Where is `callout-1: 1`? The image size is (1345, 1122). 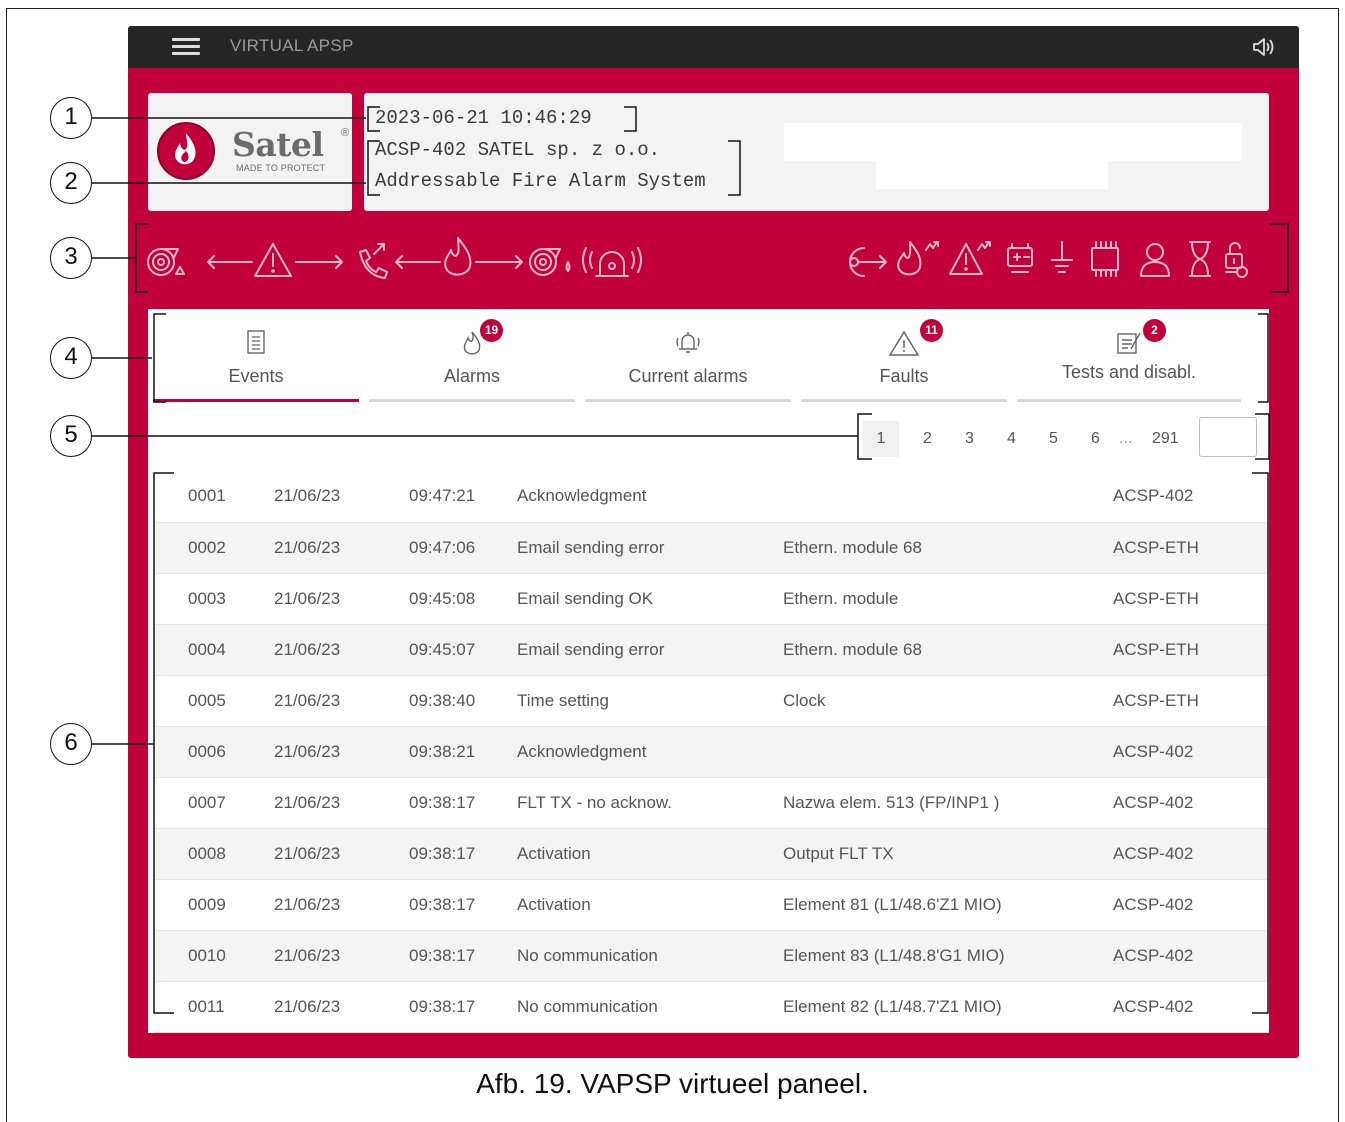 callout-1: 1 is located at coordinates (71, 118).